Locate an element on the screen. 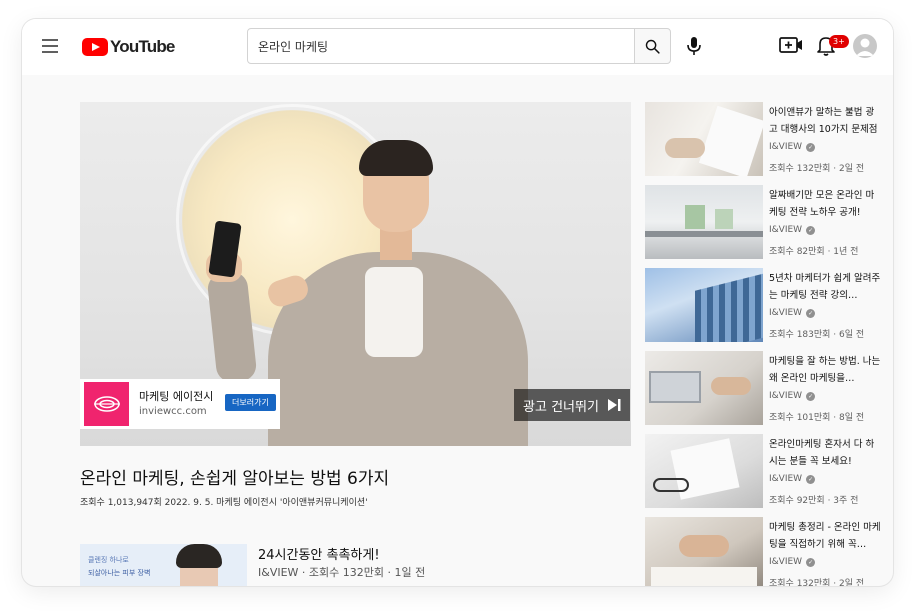 The height and width of the screenshot is (611, 915). sidebar-video-meta: 조회수 183만회 · 6일 전 is located at coordinates (817, 335).